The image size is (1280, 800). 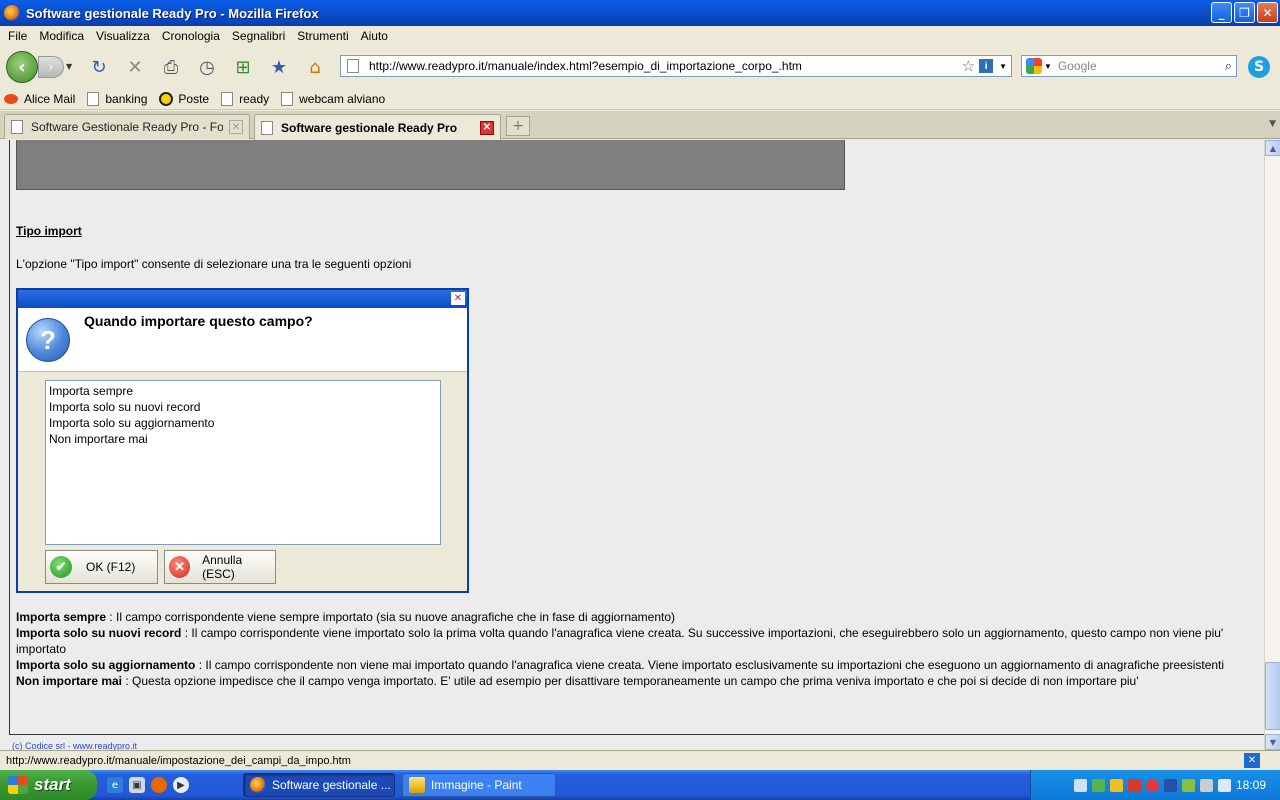 What do you see at coordinates (1252, 760) in the screenshot?
I see `addon-status-icon: ✕` at bounding box center [1252, 760].